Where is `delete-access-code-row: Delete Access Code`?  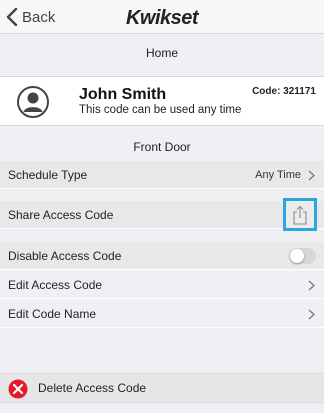 delete-access-code-row: Delete Access Code is located at coordinates (162, 388).